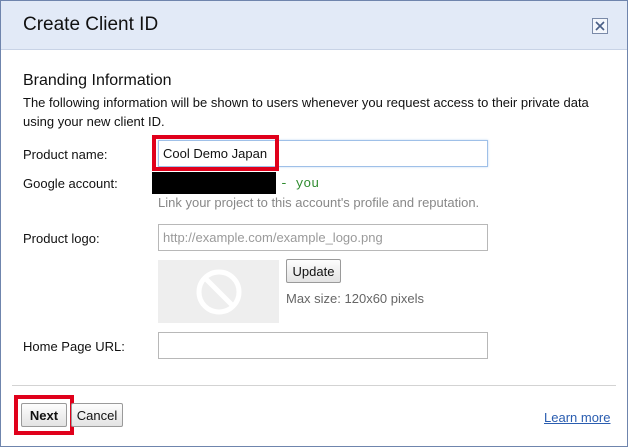 This screenshot has width=628, height=447. Describe the element at coordinates (314, 25) in the screenshot. I see `dialog-title-bar: Create Client ID` at that location.